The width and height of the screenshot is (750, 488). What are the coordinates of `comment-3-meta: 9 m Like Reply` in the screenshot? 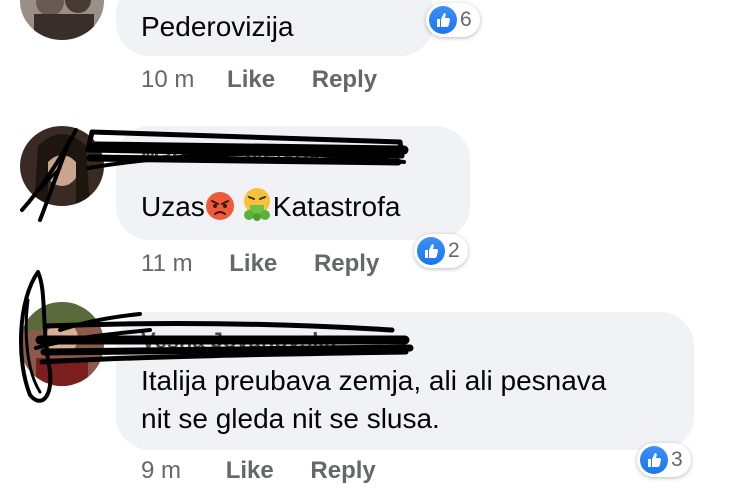 It's located at (258, 471).